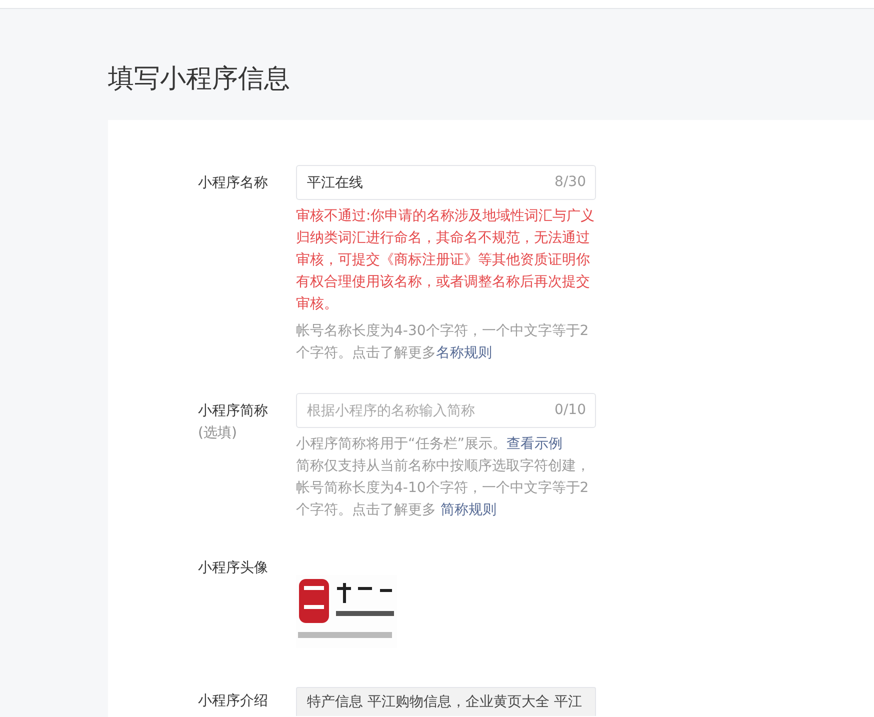  I want to click on hint-text: 简称仅支持从当前名称中按顺序选取字符创建，帐号简称长度为4-10个字符，一个中文字等于2个字符。点击了解更多 简称规则, so click(443, 488).